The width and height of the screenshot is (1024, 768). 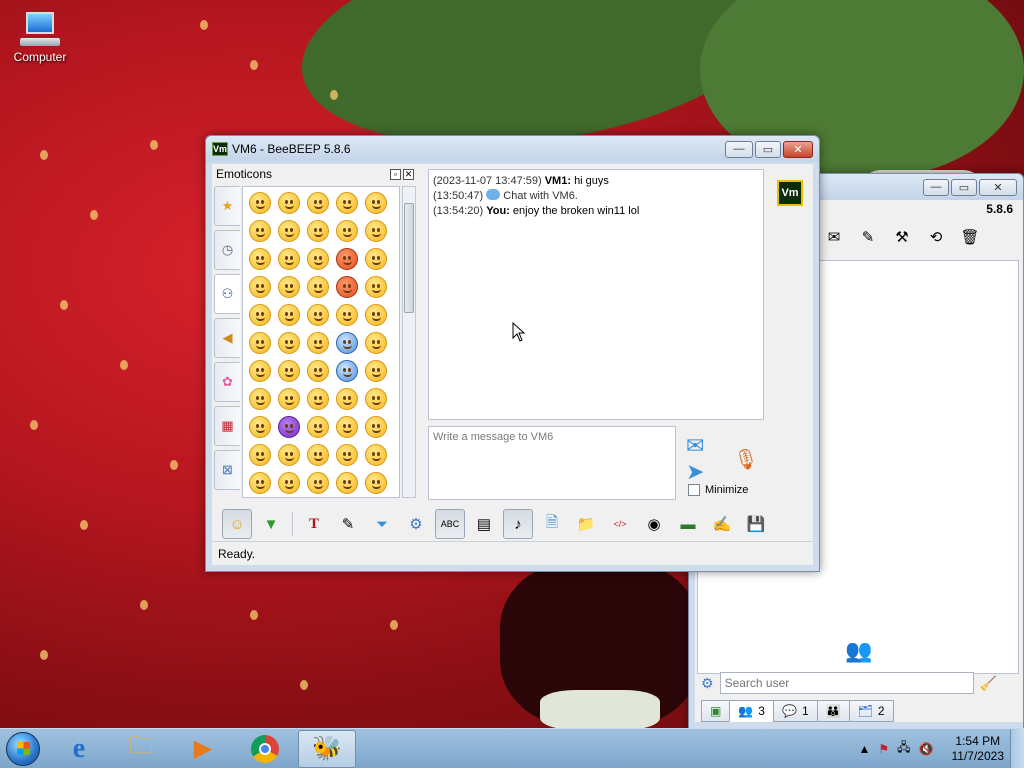 I want to click on float-panel-button: ▫, so click(x=395, y=174).